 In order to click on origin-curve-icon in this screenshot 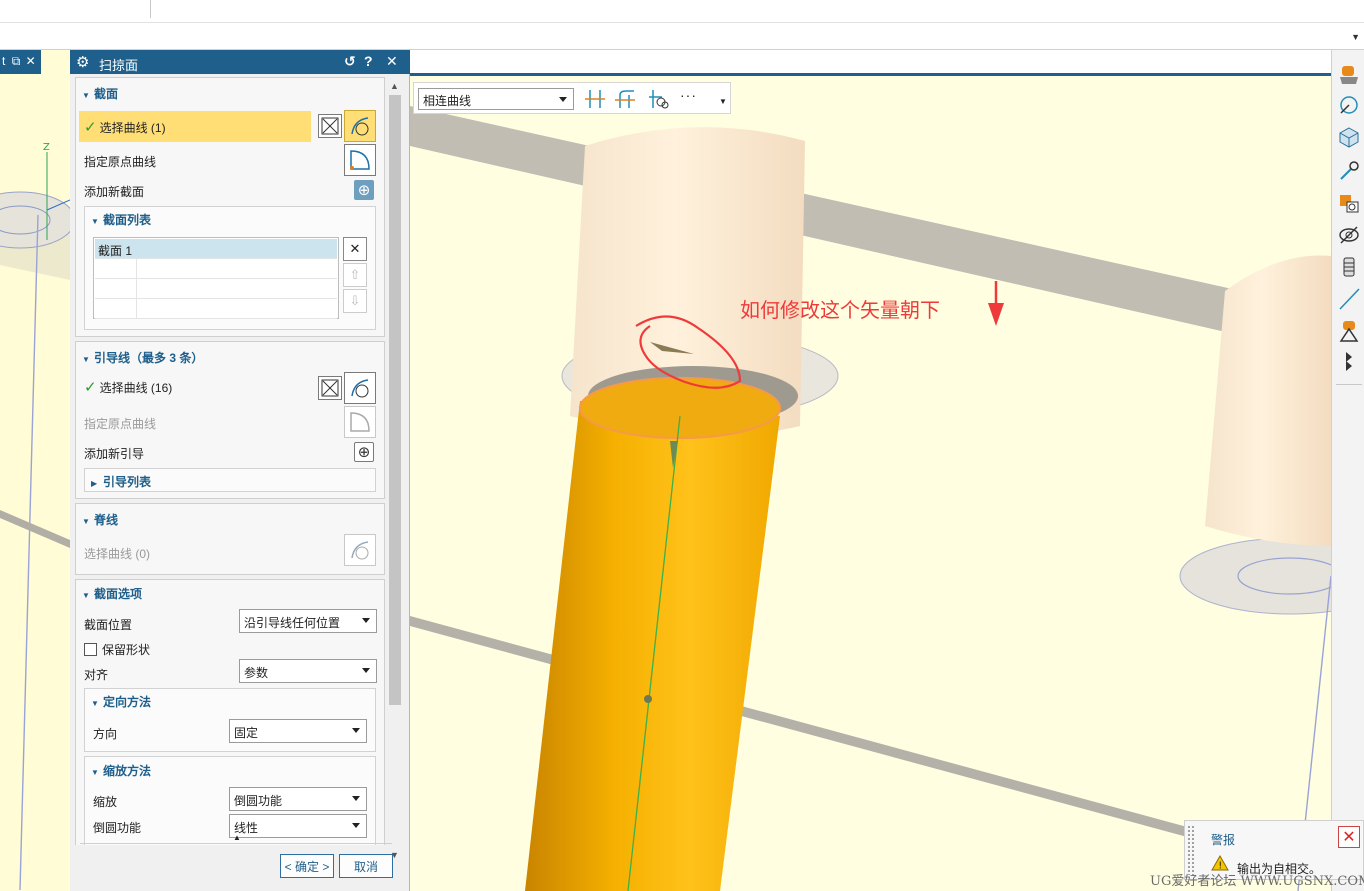, I will do `click(360, 160)`.